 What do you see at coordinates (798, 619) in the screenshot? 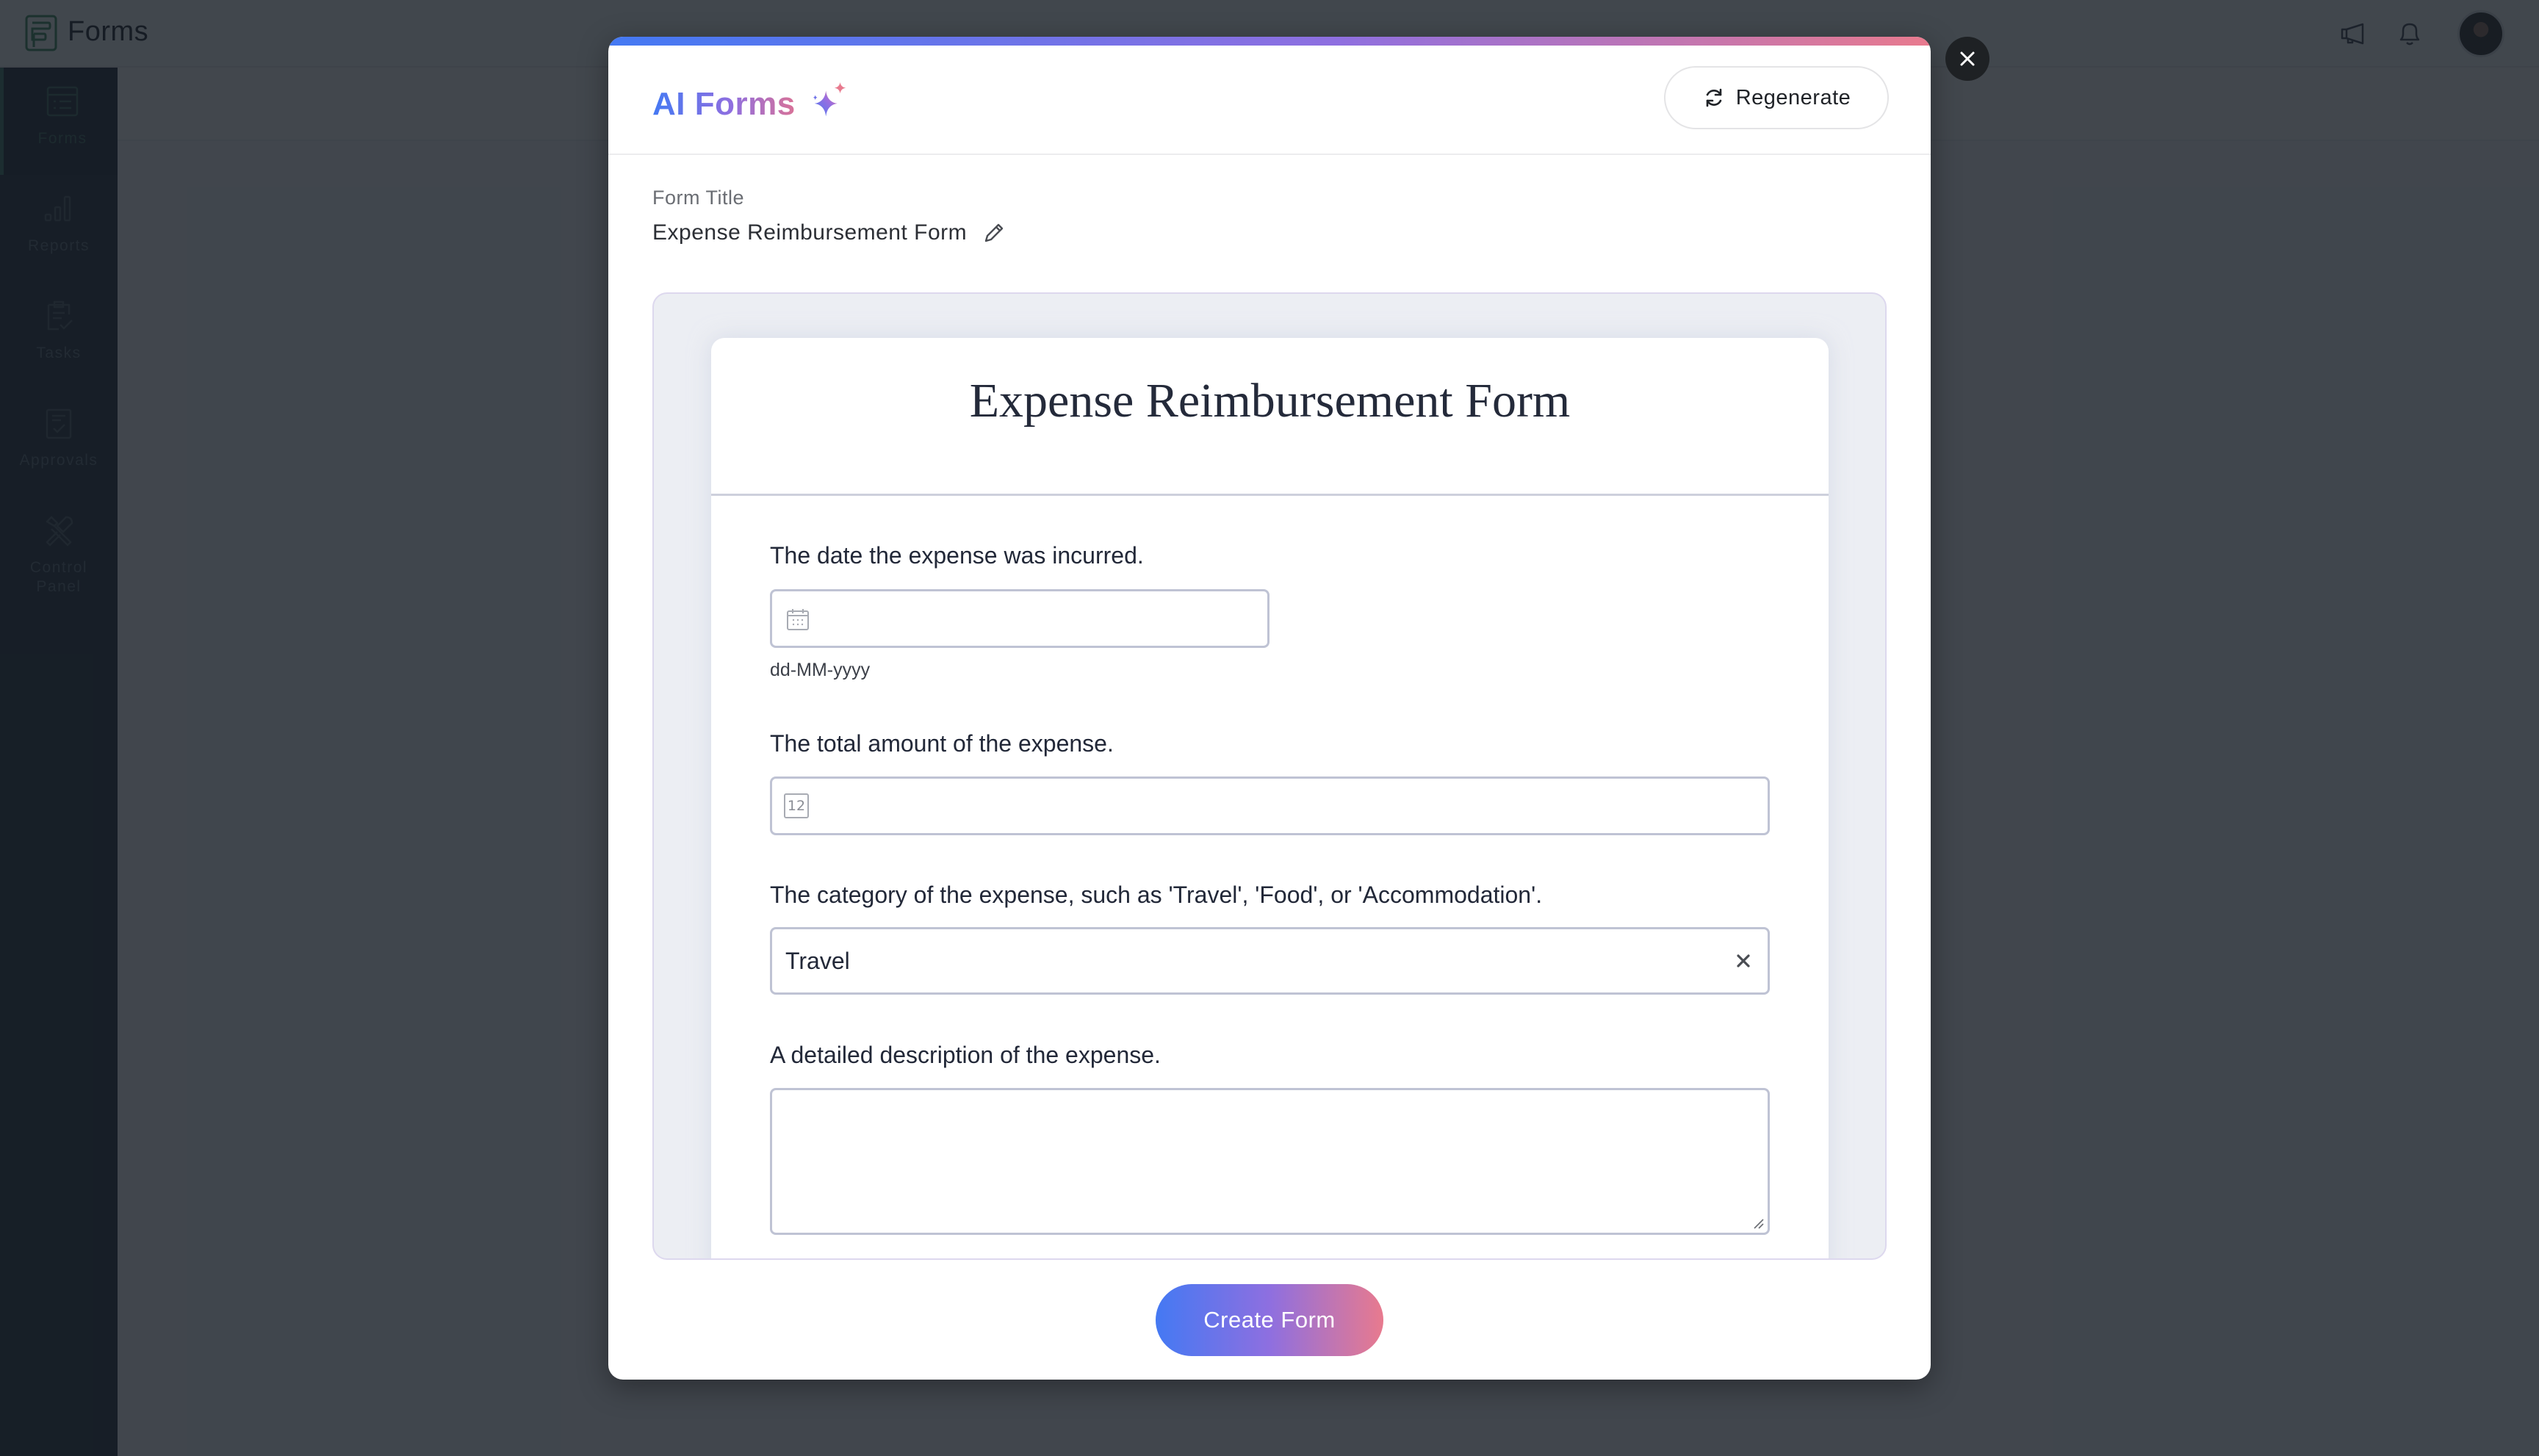
I see `calendar-icon` at bounding box center [798, 619].